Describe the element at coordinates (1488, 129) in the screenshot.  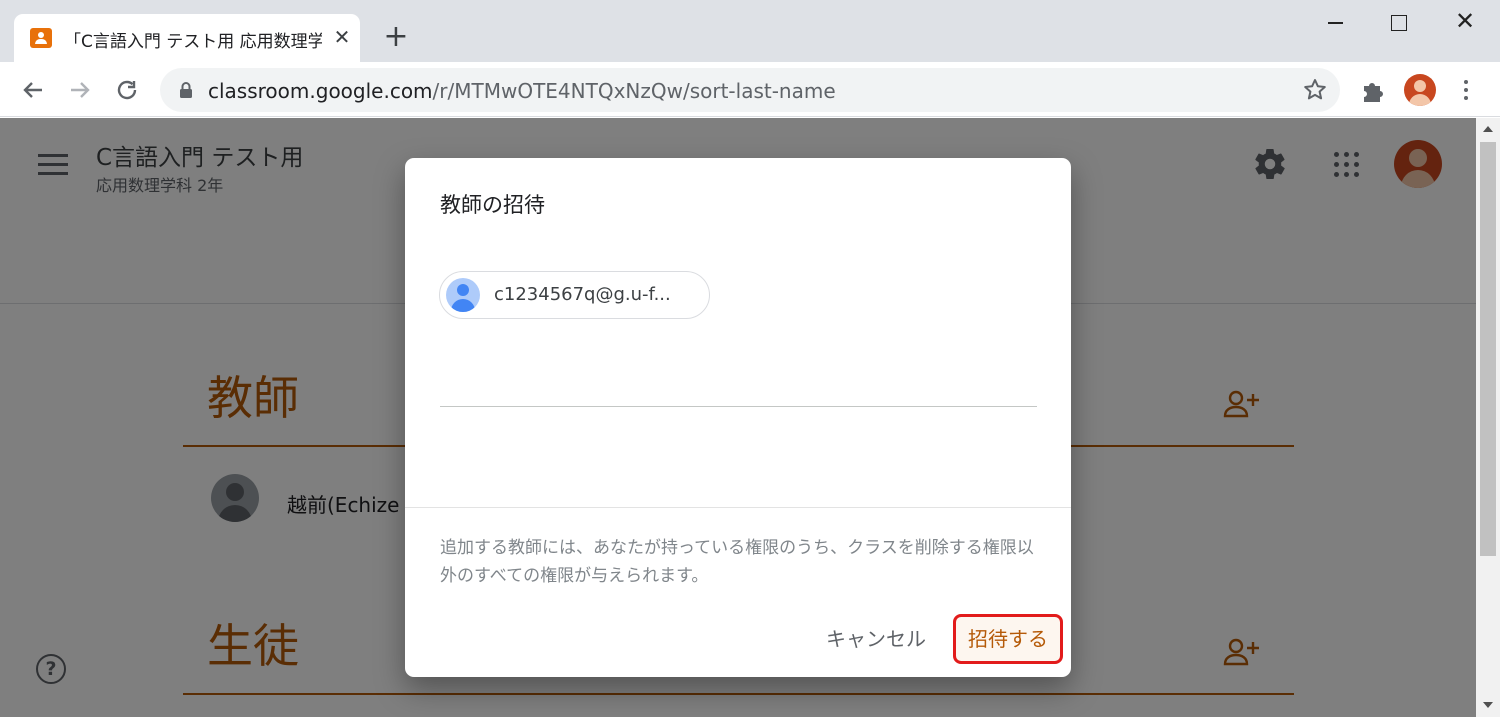
I see `scroll-up-arrow-icon` at that location.